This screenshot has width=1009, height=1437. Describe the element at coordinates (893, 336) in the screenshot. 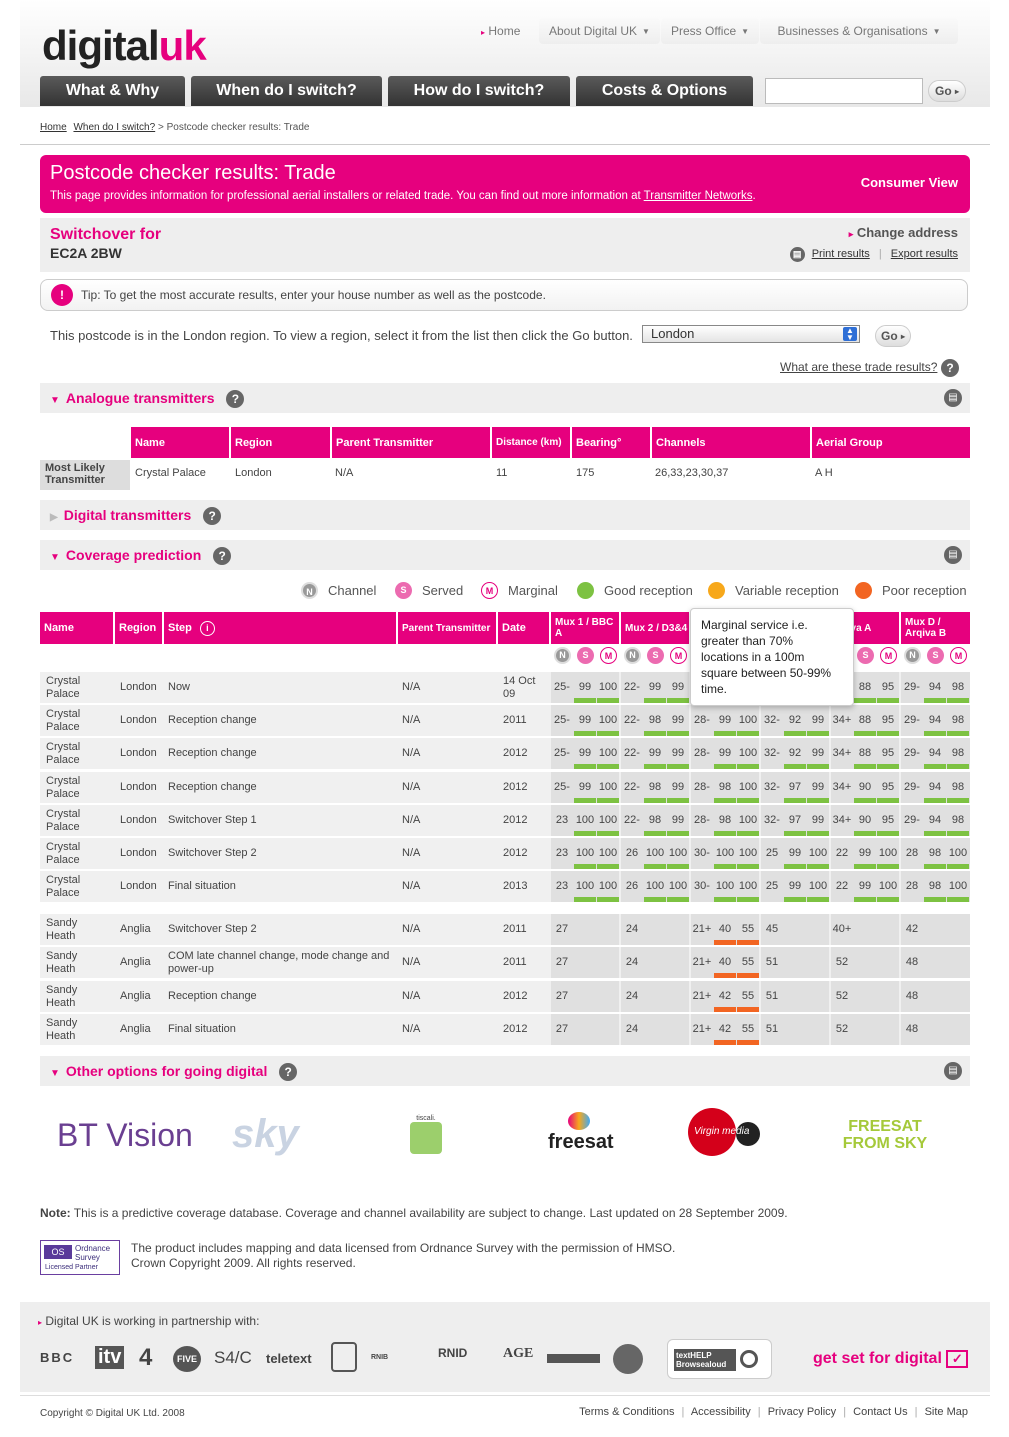

I see `region-go-button: Go ▸` at that location.